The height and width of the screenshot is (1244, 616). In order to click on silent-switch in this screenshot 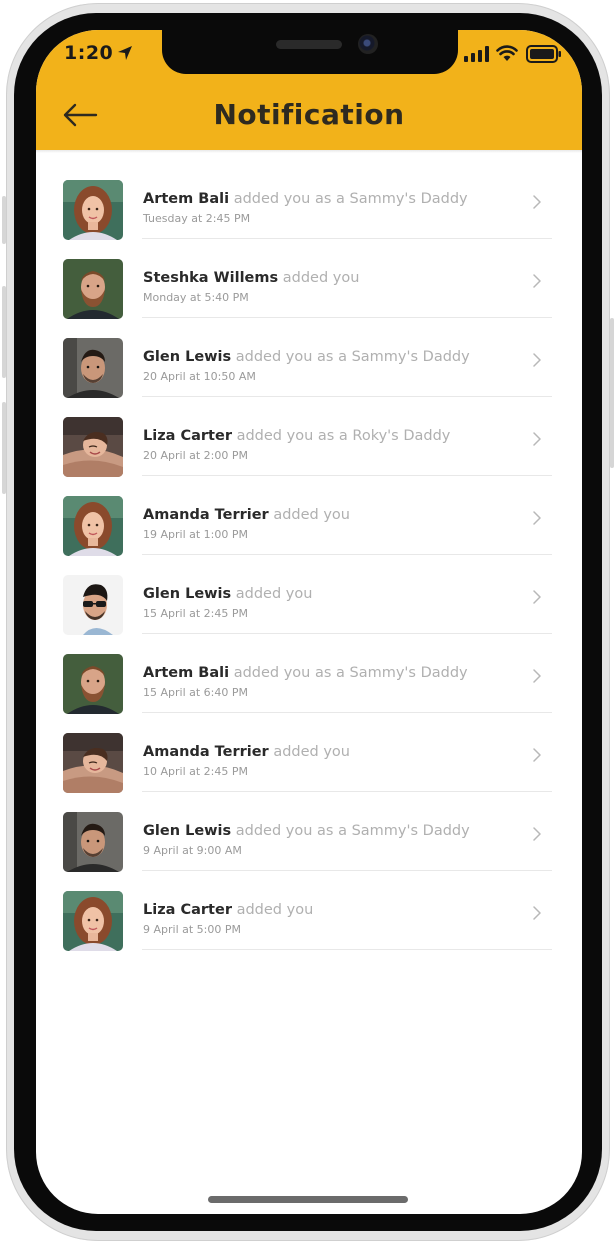, I will do `click(4, 220)`.